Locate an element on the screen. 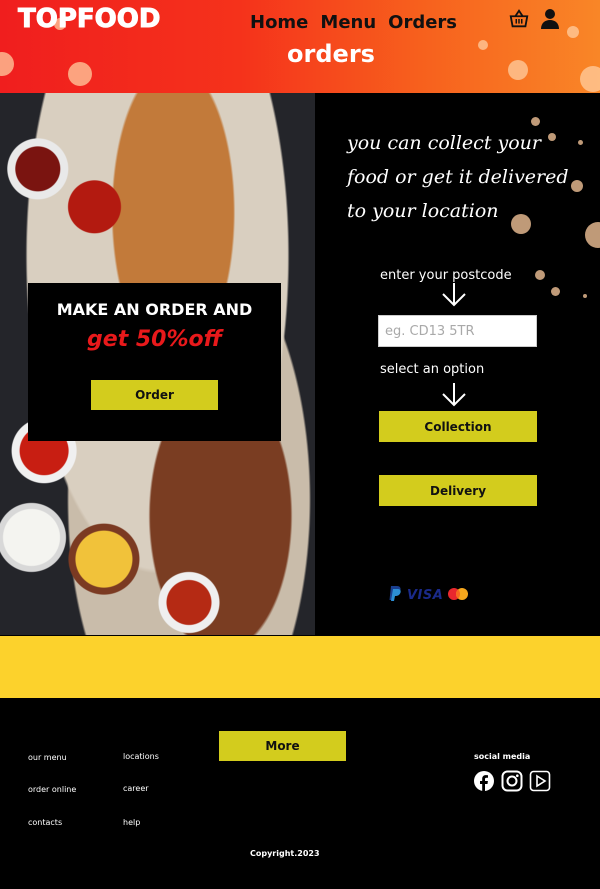  instagram-icon is located at coordinates (512, 781).